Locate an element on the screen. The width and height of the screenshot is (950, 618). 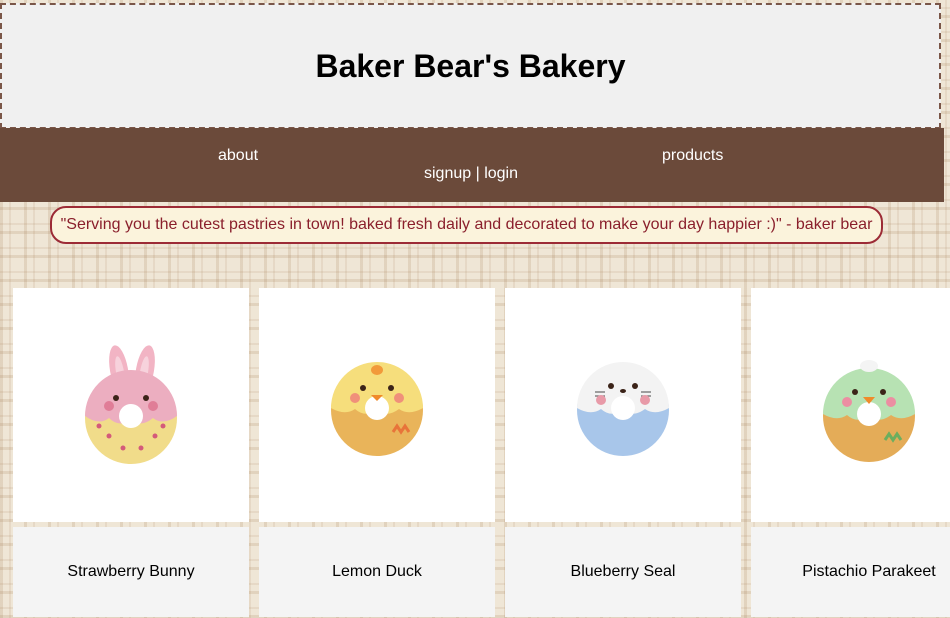
product-card: Lemon Duck is located at coordinates (377, 452).